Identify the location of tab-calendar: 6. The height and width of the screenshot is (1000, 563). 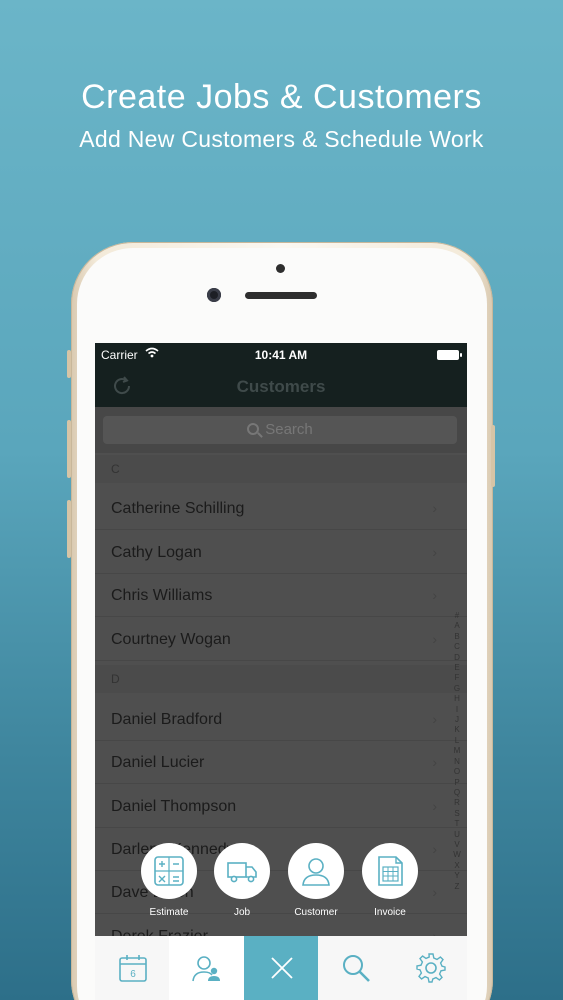
(132, 968).